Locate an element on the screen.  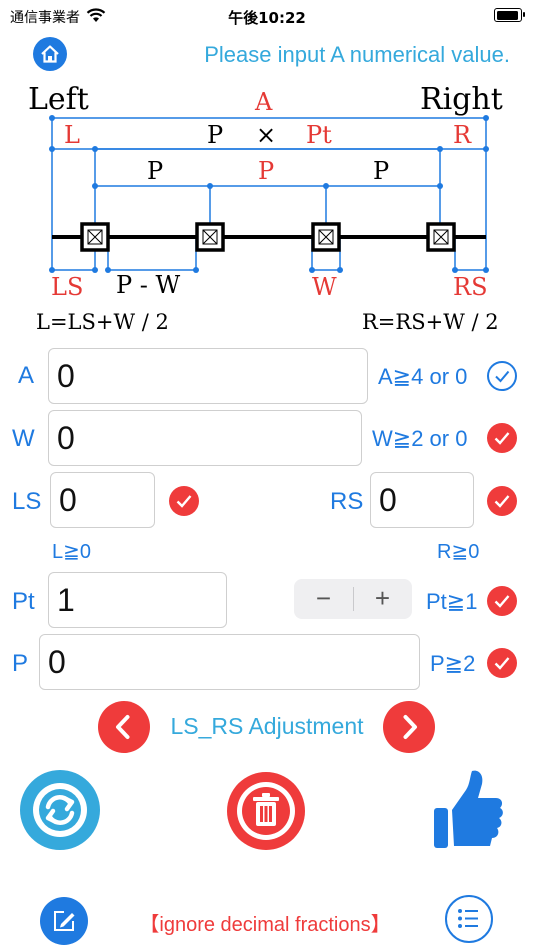
rs-check-icon is located at coordinates (502, 501).